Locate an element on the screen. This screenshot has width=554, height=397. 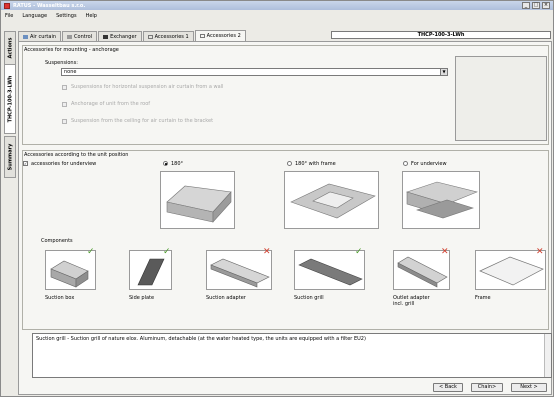
position-underview-radio is located at coordinates (405, 163).